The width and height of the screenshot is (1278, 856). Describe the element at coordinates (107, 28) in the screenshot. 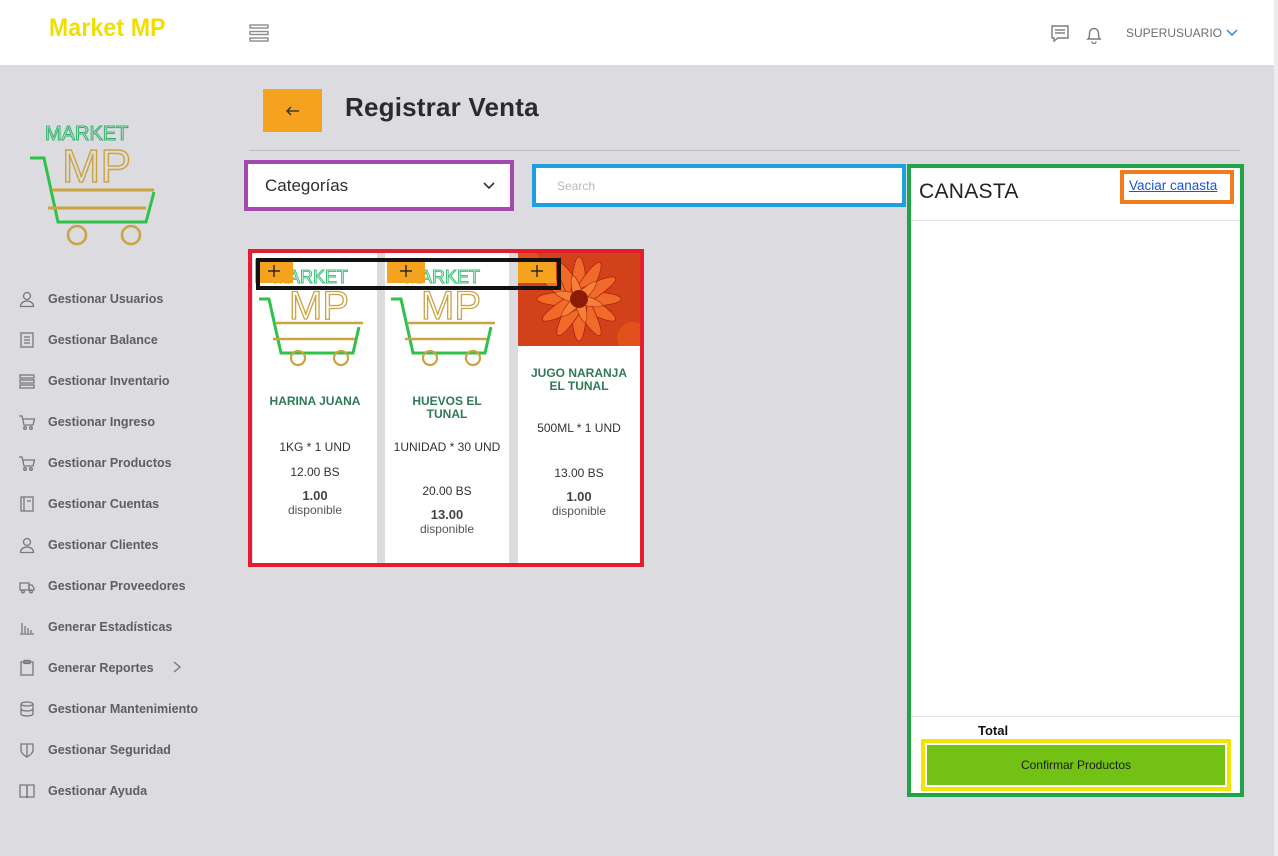

I see `brand-title: Market MP` at that location.